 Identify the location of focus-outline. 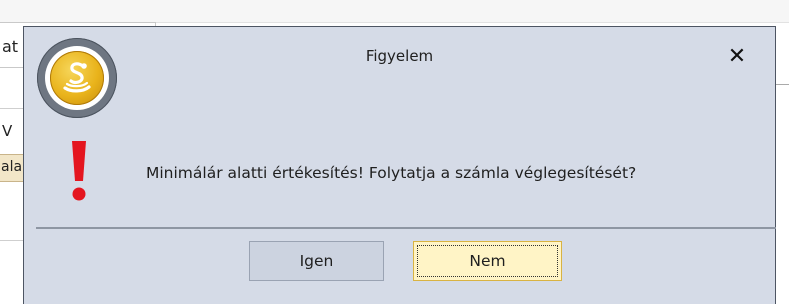
(487, 261).